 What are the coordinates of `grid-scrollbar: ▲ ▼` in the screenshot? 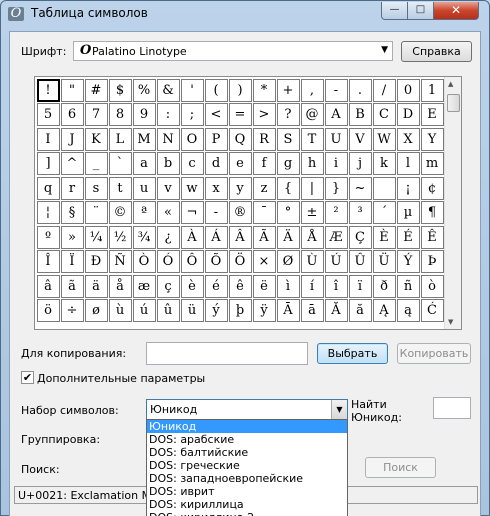 It's located at (452, 203).